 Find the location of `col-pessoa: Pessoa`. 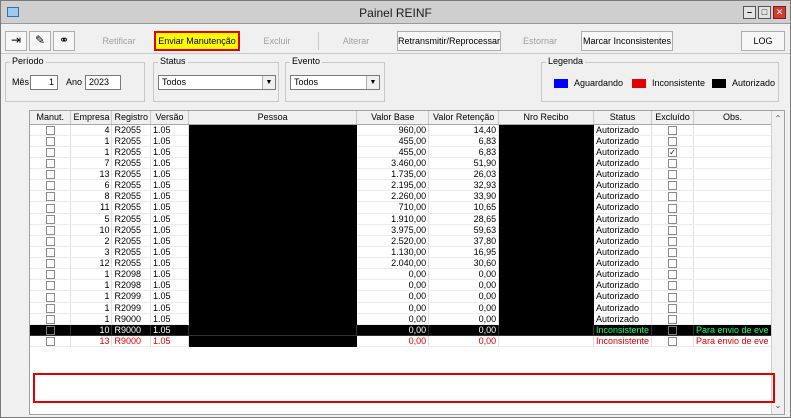

col-pessoa: Pessoa is located at coordinates (273, 118).